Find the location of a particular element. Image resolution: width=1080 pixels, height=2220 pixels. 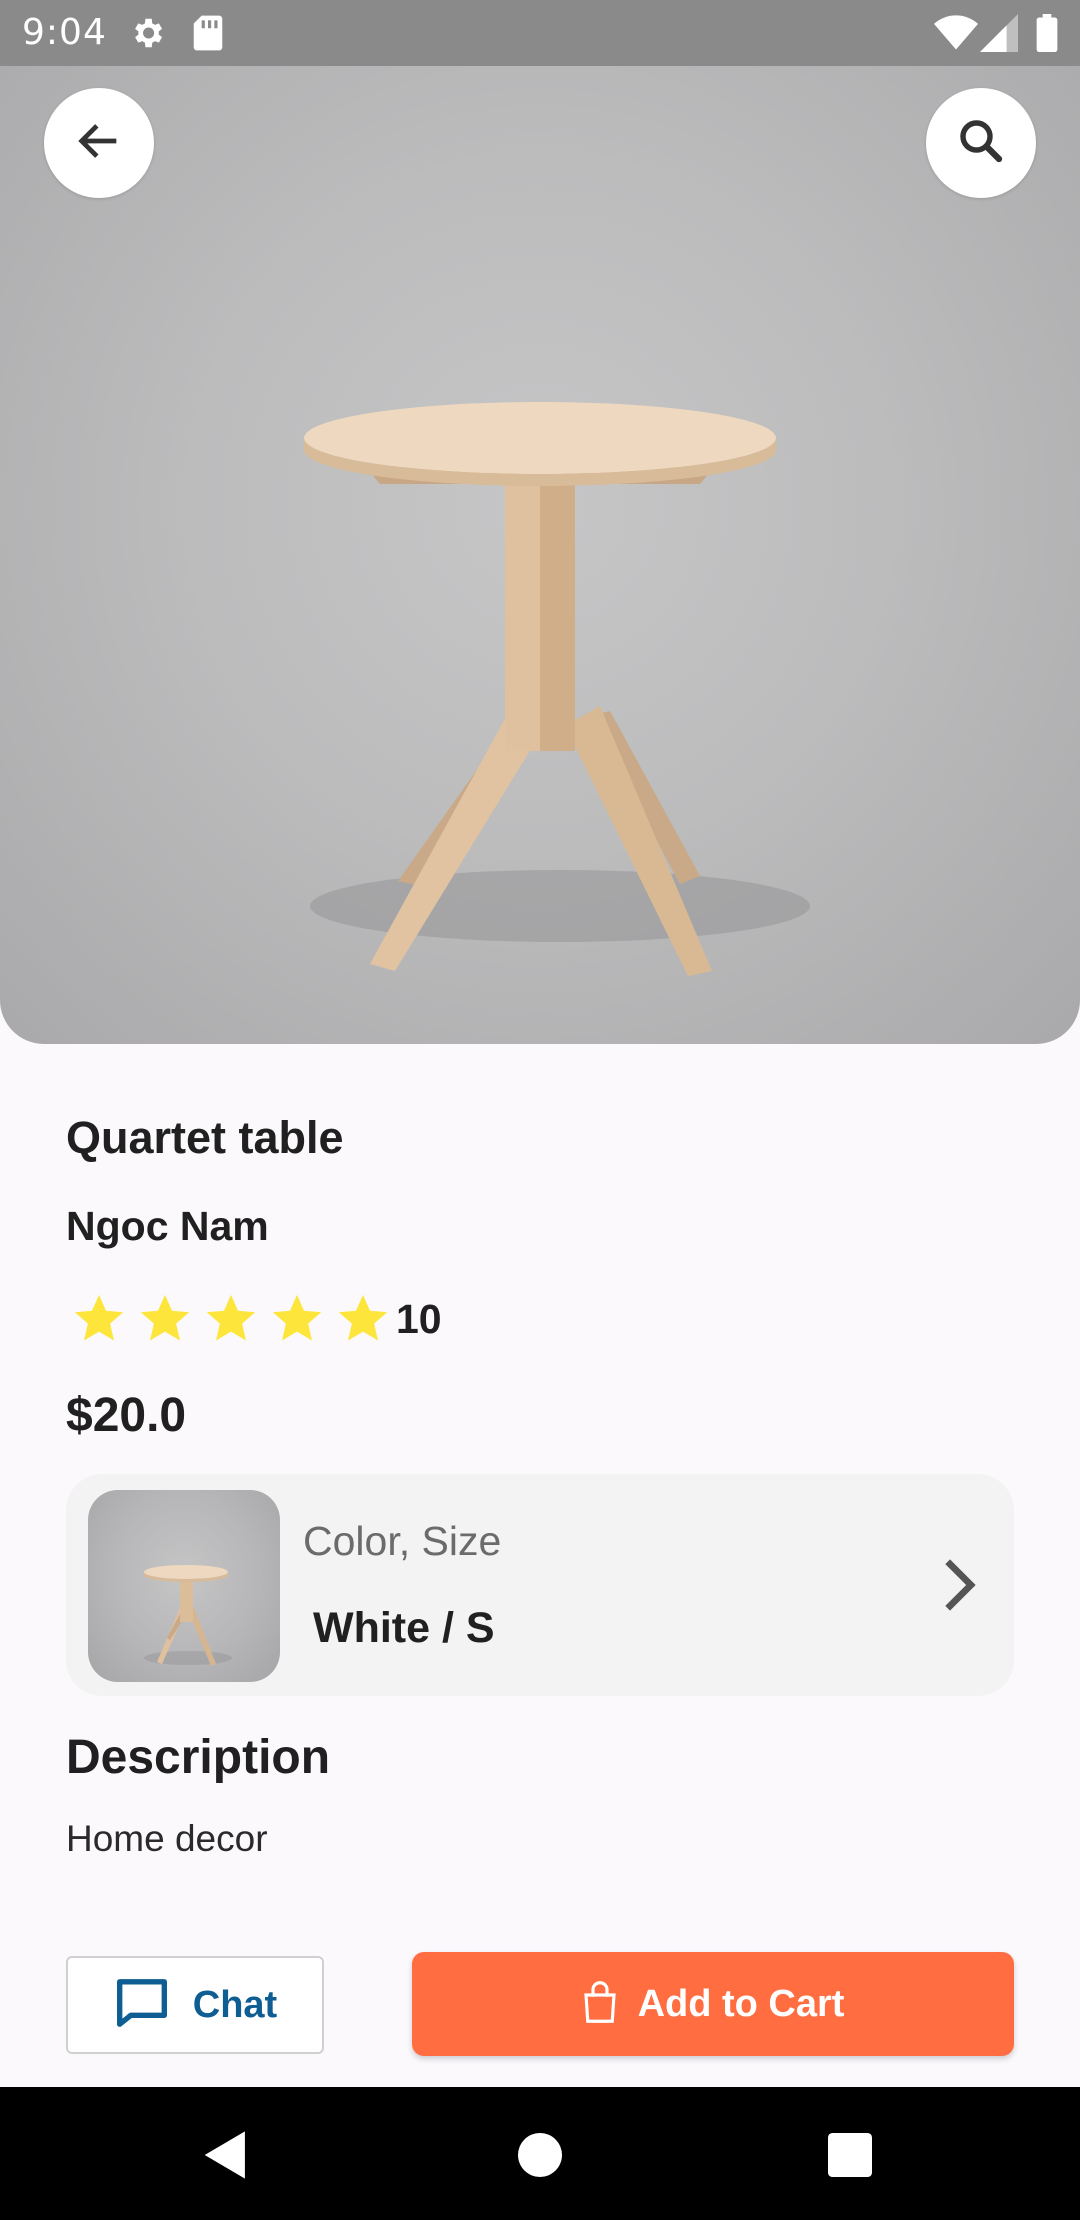

nav-back-button is located at coordinates (226, 2157).